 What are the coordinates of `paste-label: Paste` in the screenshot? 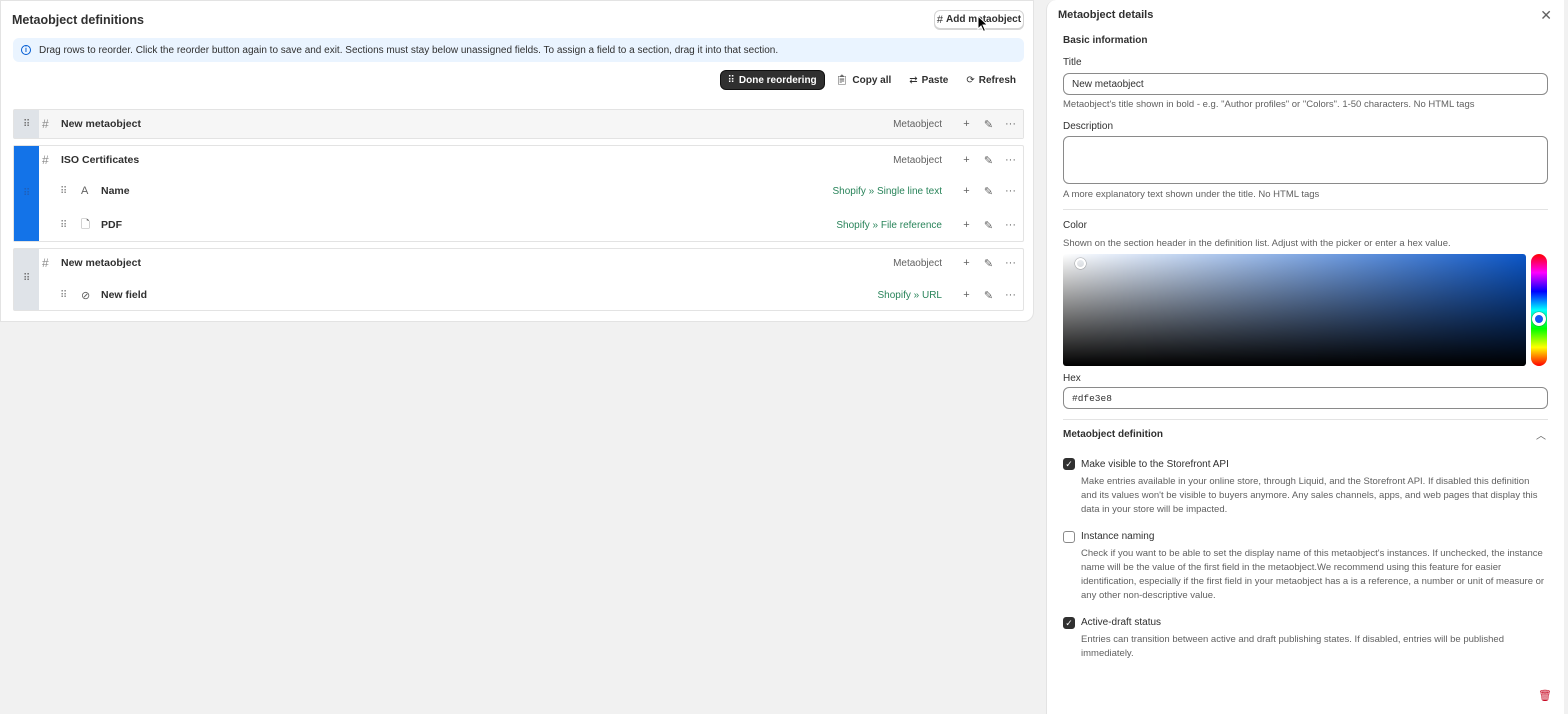 It's located at (935, 80).